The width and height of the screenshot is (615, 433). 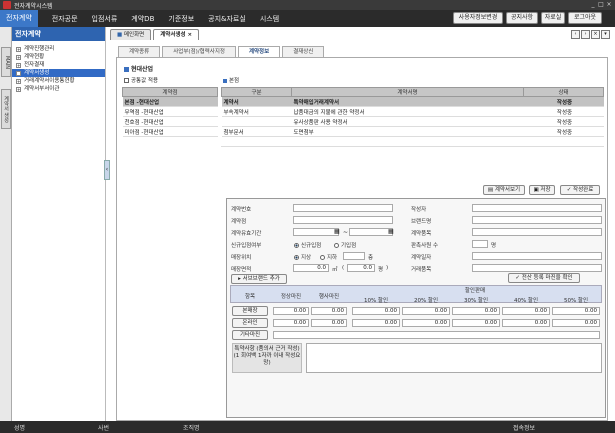 I want to click on notice-button: 공지사항, so click(x=522, y=18).